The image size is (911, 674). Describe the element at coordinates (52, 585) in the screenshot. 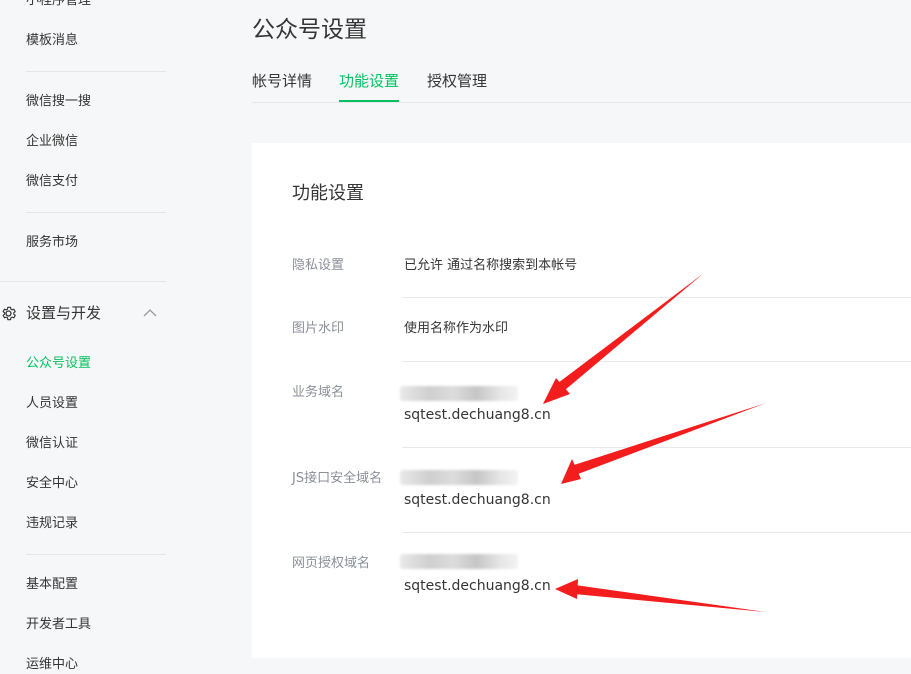

I see `sidebar-item-basic-config: 基本配置` at that location.